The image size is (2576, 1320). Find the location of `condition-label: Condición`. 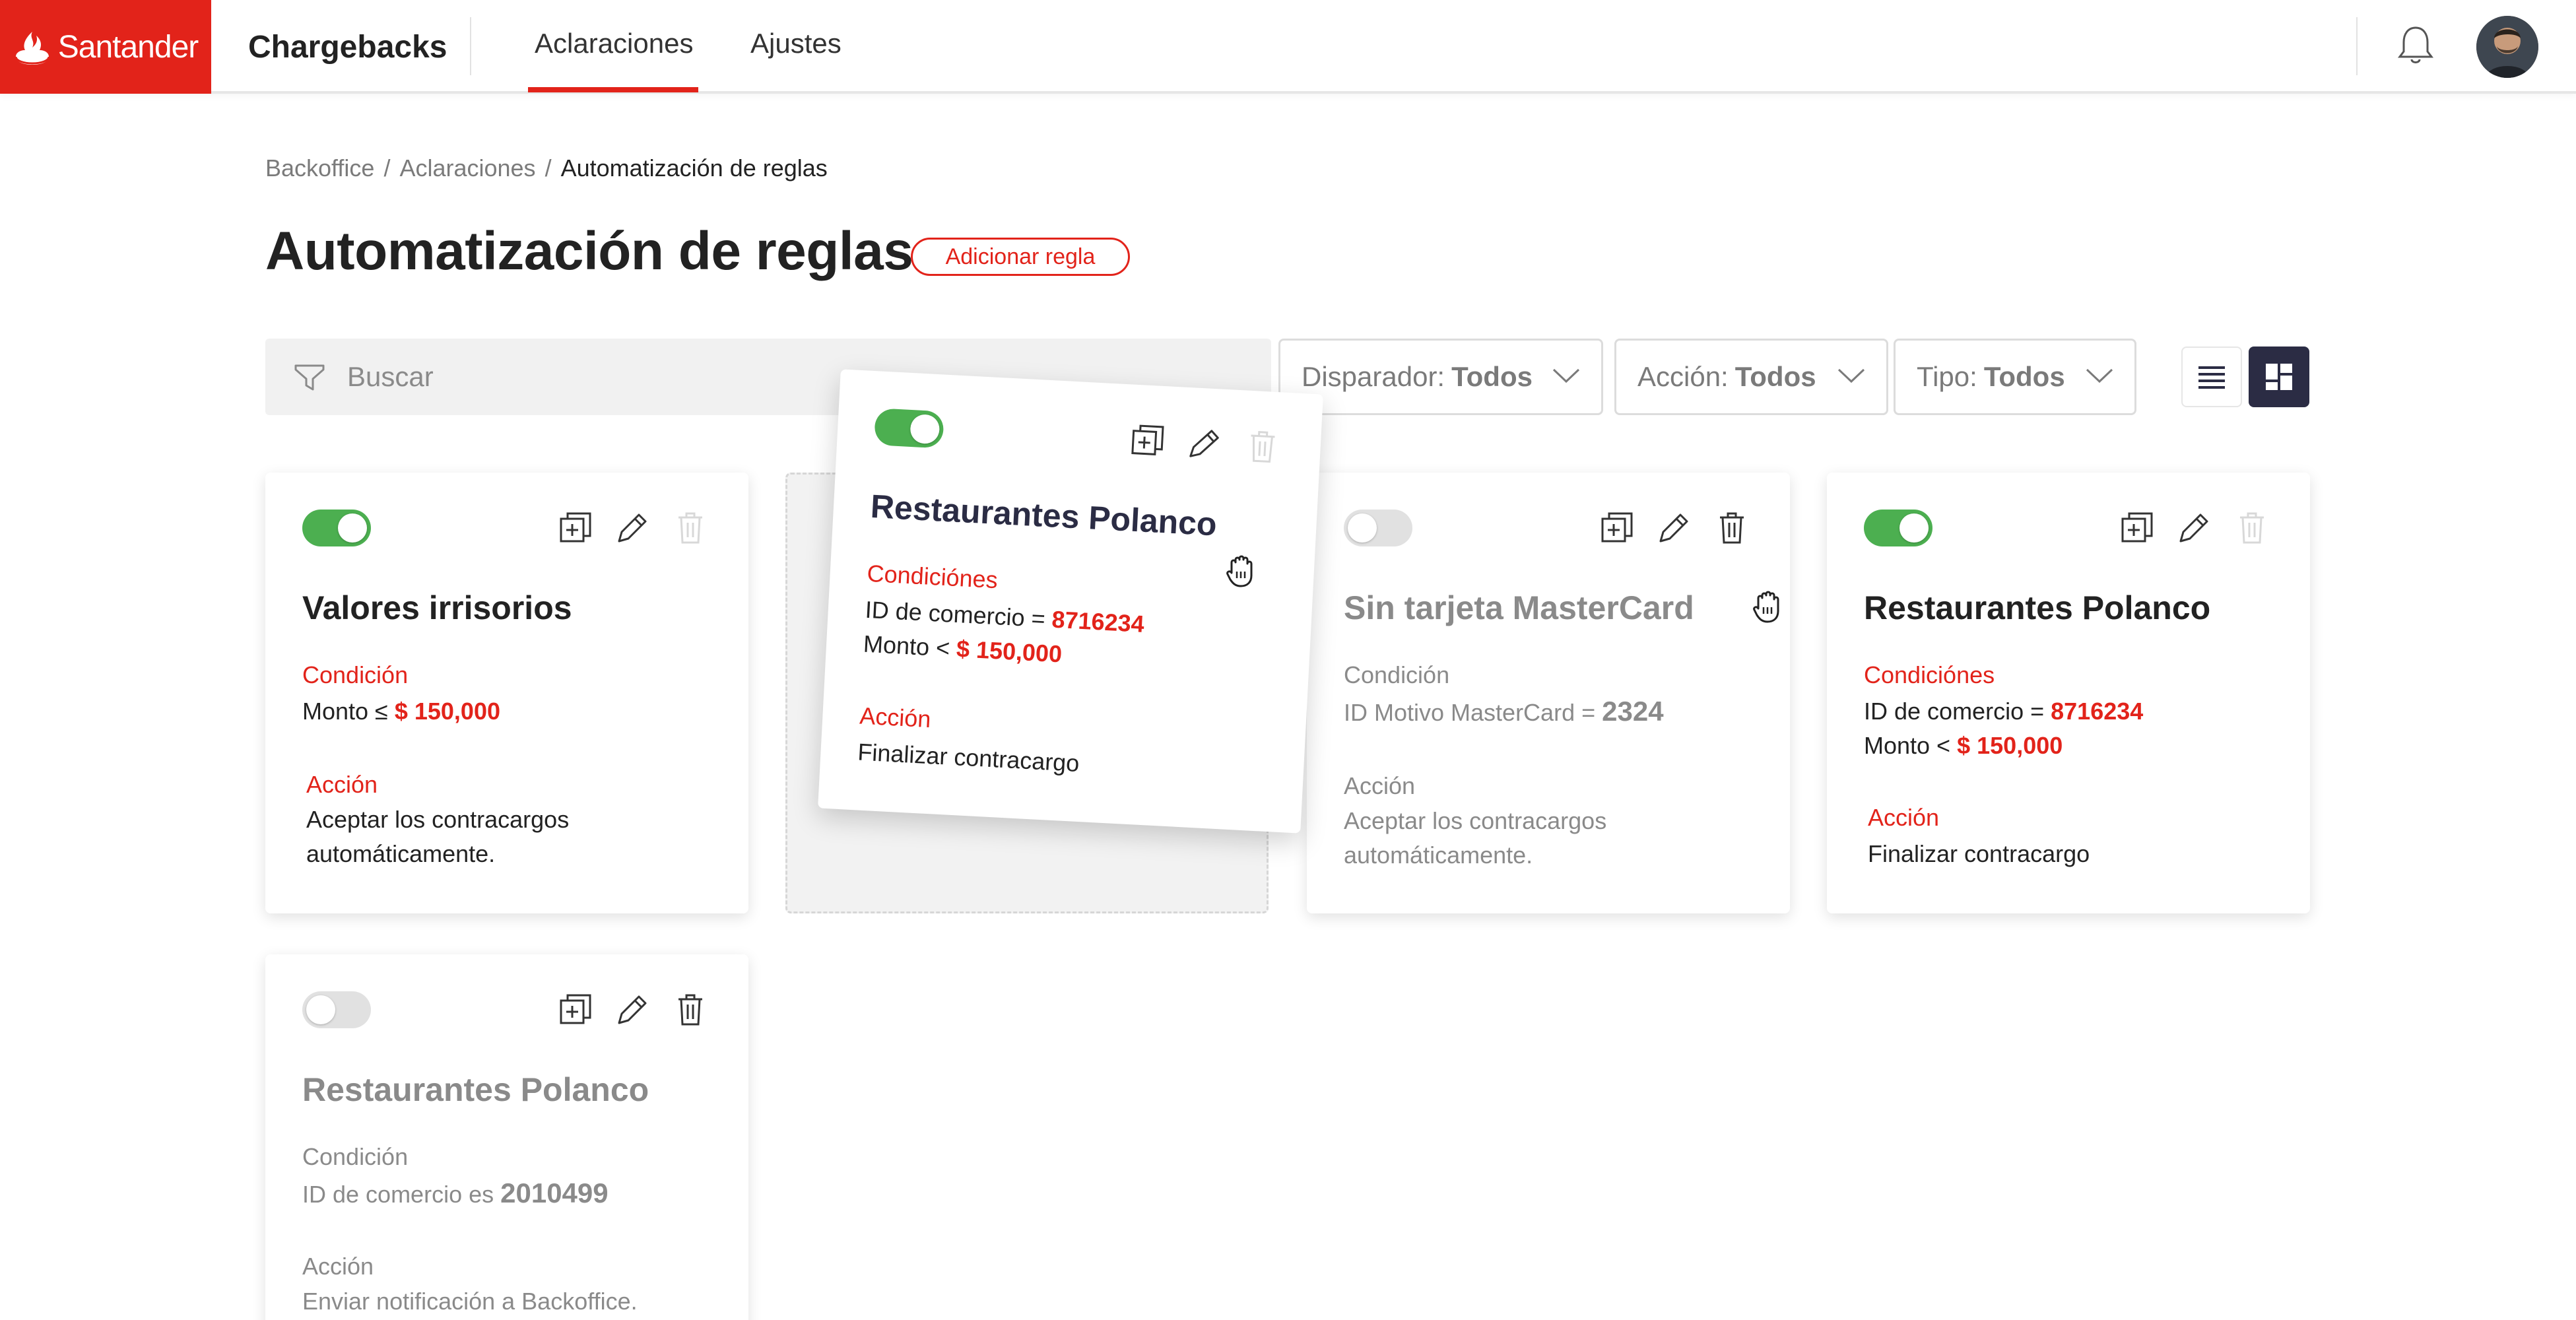

condition-label: Condición is located at coordinates (355, 674).